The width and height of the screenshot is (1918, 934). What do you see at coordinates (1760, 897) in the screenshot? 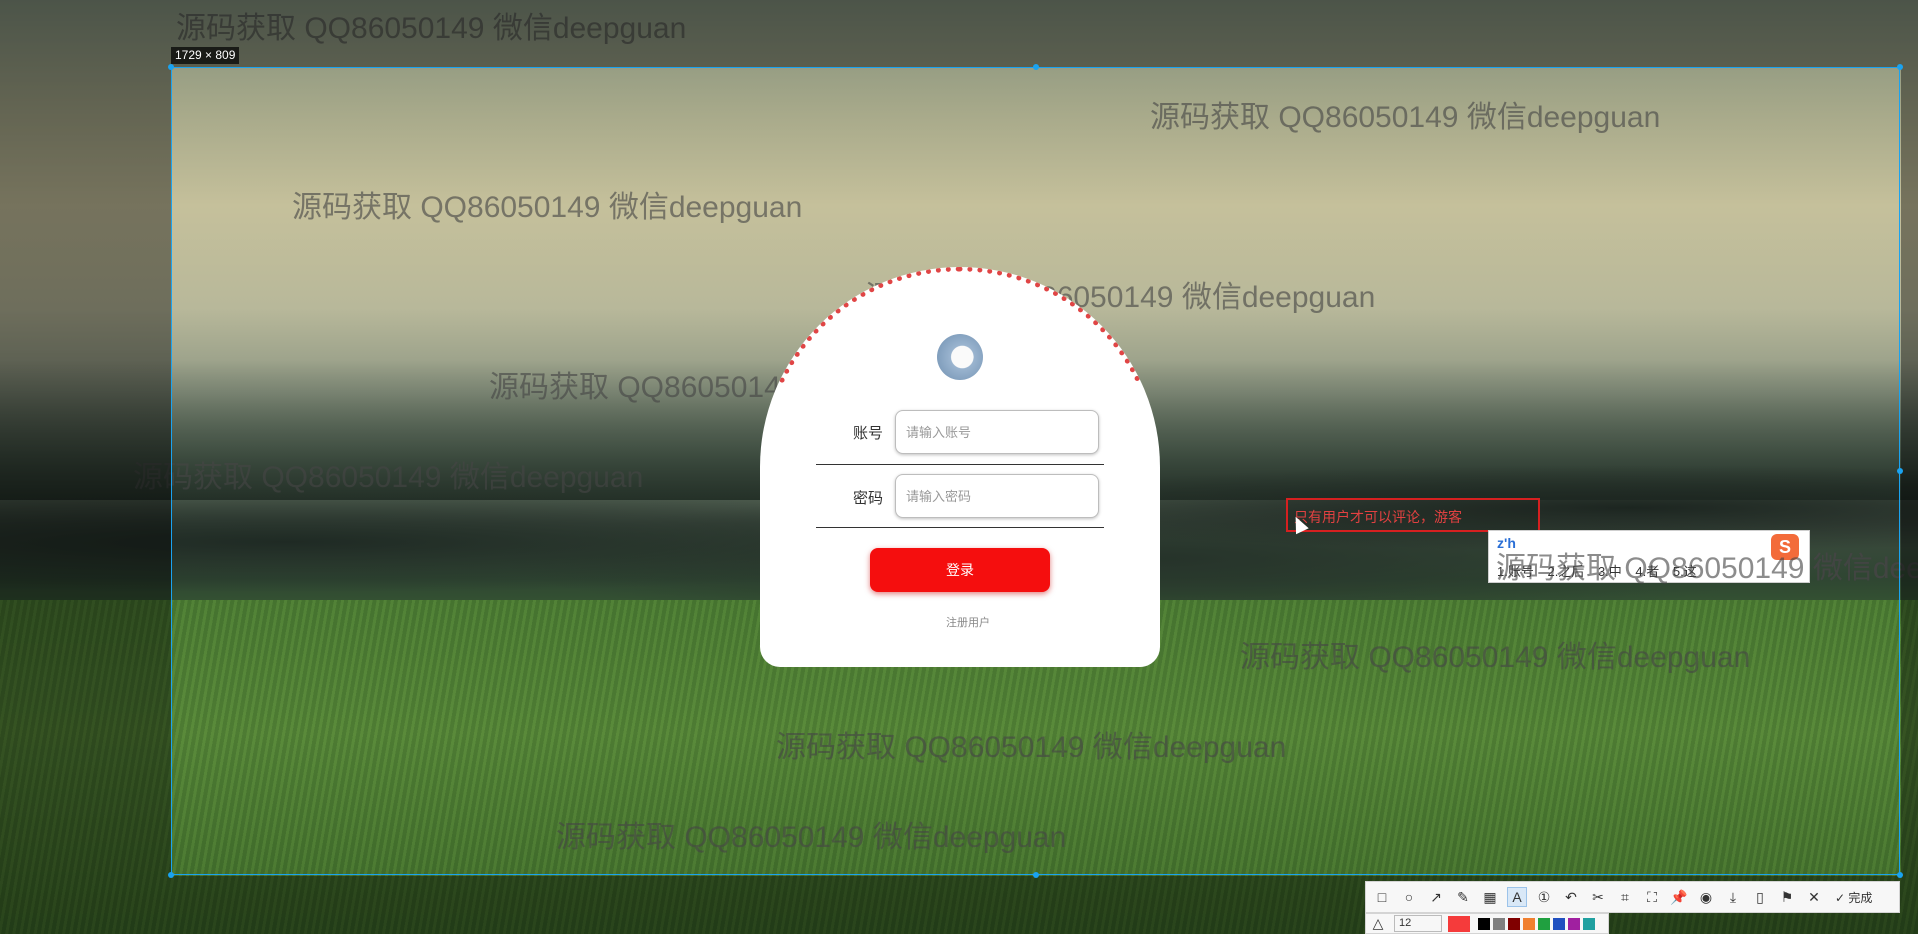
I see `phone-icon: ▯` at bounding box center [1760, 897].